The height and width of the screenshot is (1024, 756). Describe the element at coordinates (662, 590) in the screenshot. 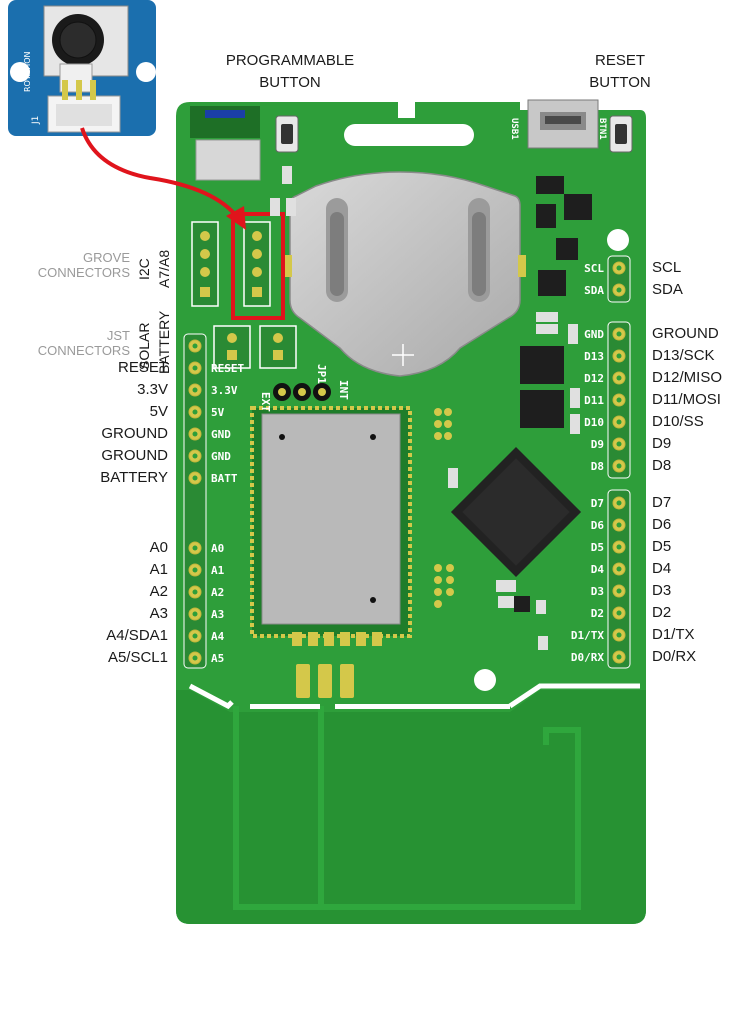

I see `pin-label: D3` at that location.